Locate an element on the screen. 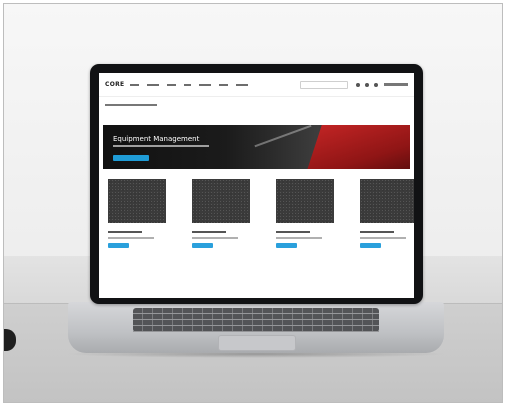  site-logo: CORE is located at coordinates (114, 84).